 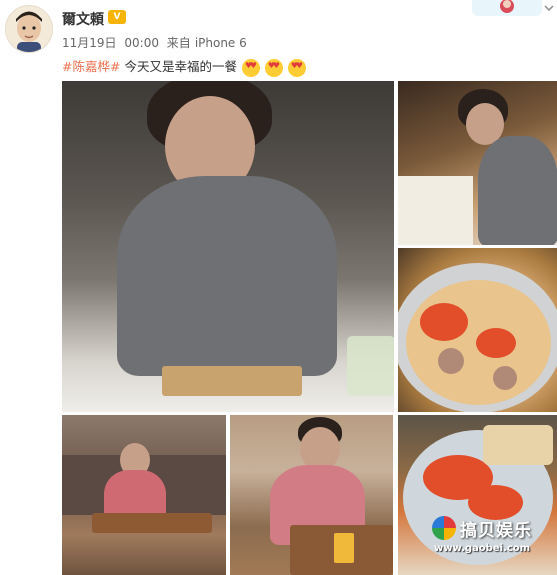 What do you see at coordinates (221, 43) in the screenshot?
I see `post-source: iPhone 6` at bounding box center [221, 43].